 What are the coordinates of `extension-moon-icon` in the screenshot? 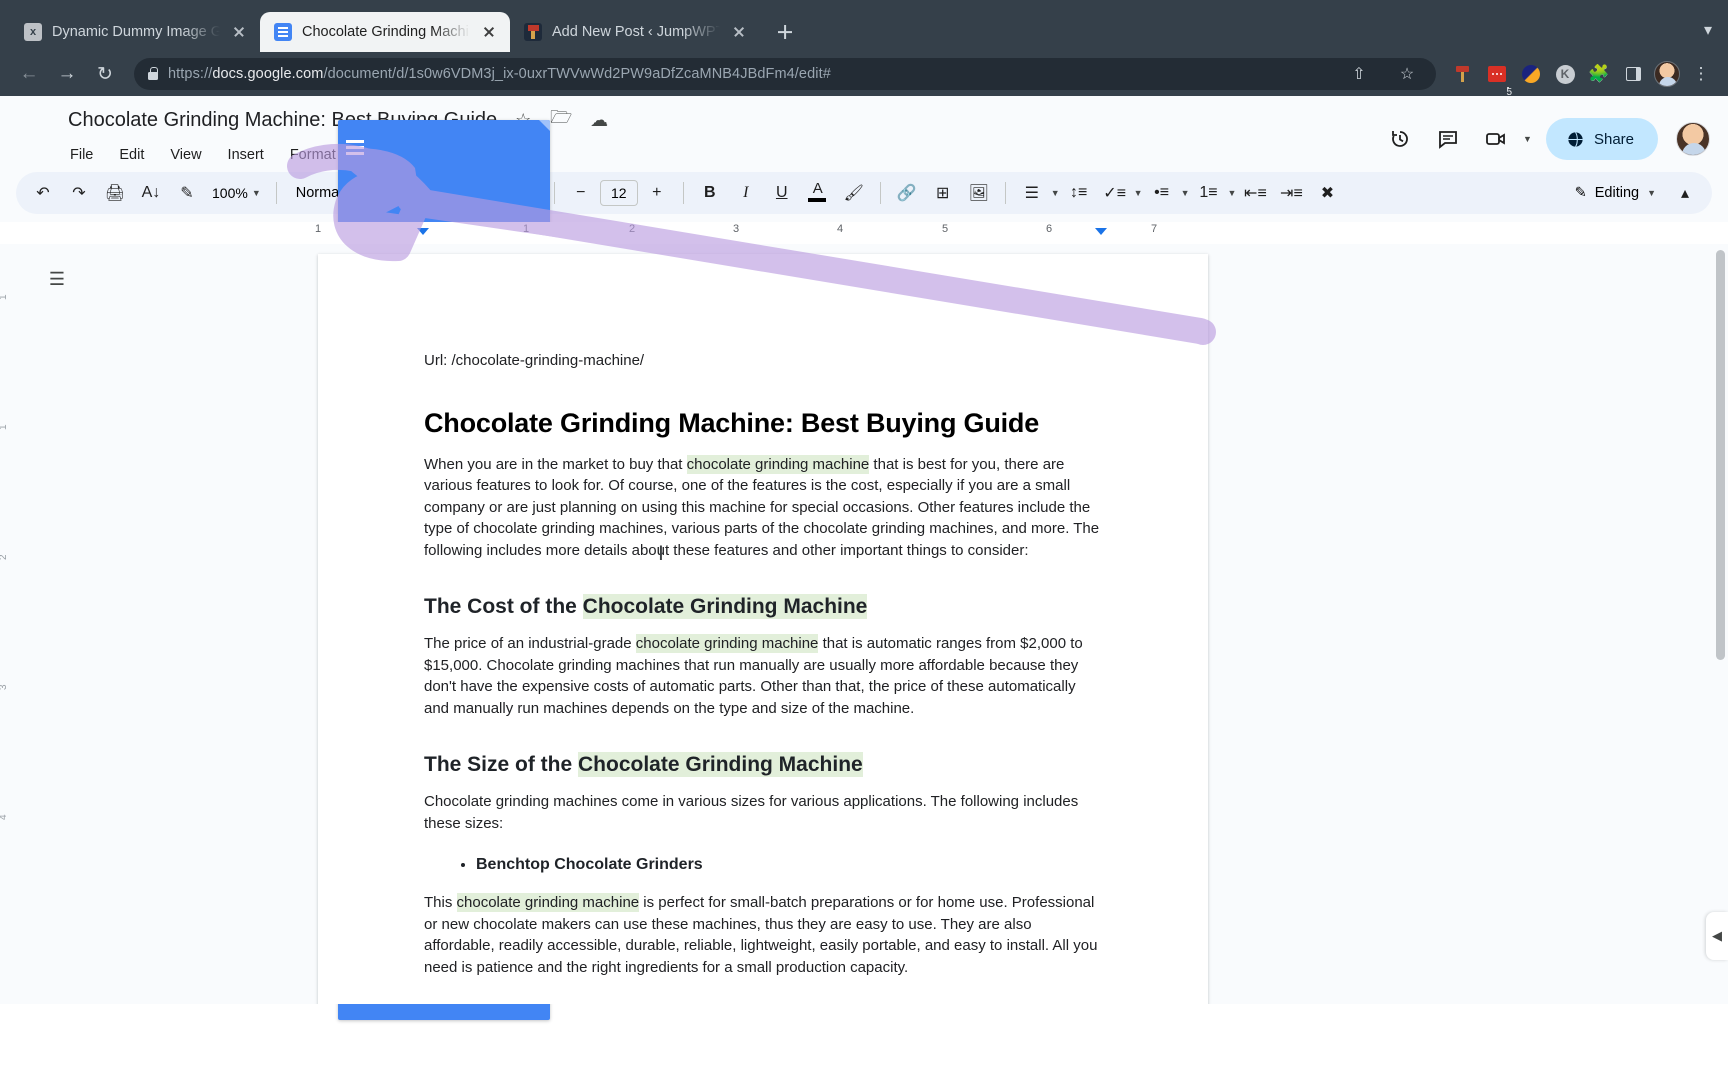 It's located at (1531, 74).